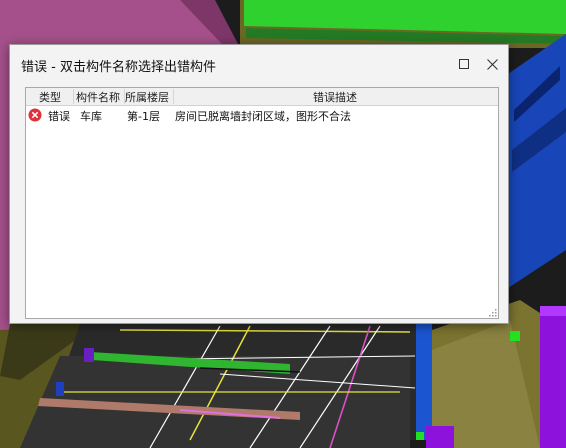 The height and width of the screenshot is (448, 566). I want to click on dialog-title: 错误 - 双击构件名称选择出错构件, so click(118, 67).